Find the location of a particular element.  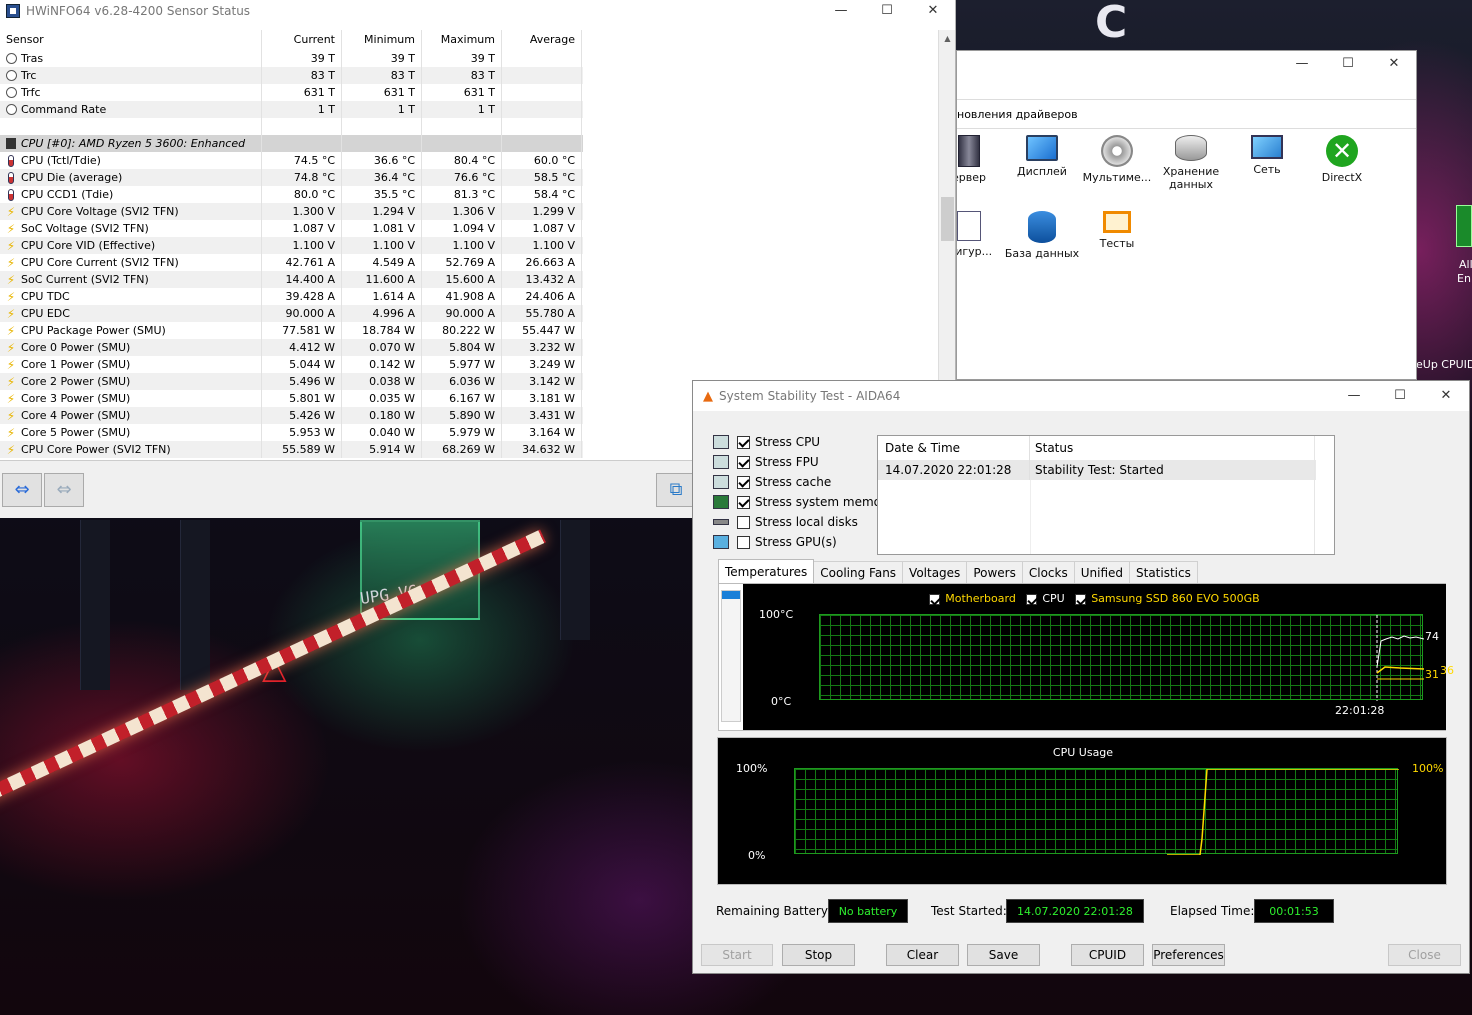

legend-checkbox-motherboard is located at coordinates (935, 599).